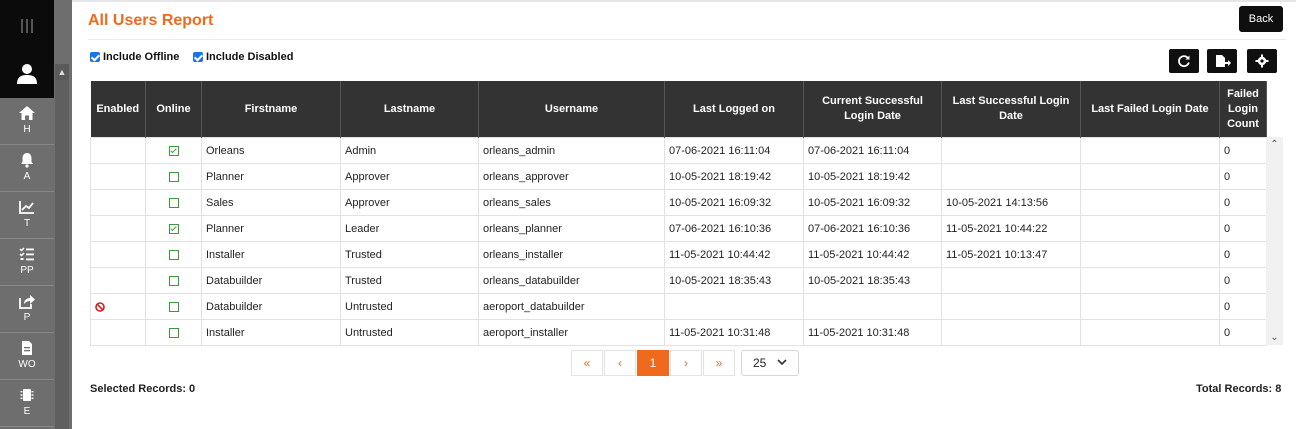 This screenshot has height=429, width=1296. Describe the element at coordinates (271, 332) in the screenshot. I see `firstname-cell: Installer` at that location.